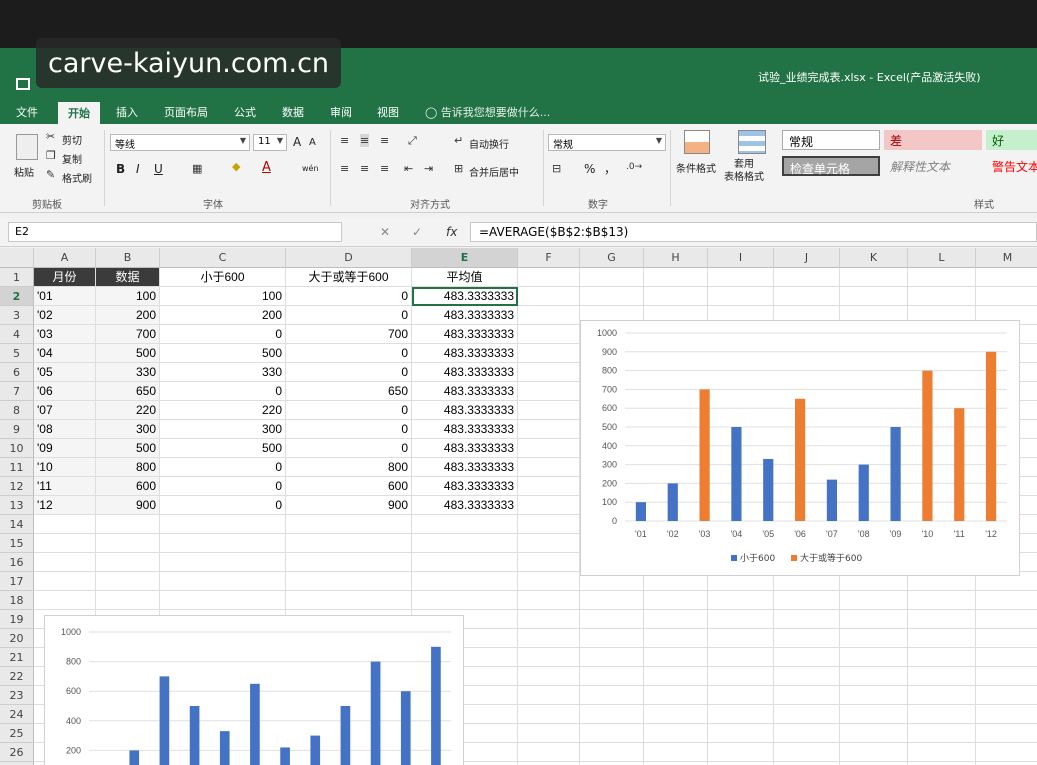 Image resolution: width=1037 pixels, height=765 pixels. What do you see at coordinates (384, 140) in the screenshot?
I see `align-bottom-icon: ≡` at bounding box center [384, 140].